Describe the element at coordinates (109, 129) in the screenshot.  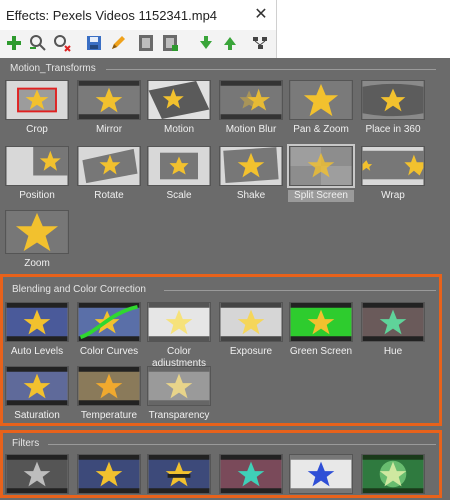
I see `effect-label: Mirror` at that location.